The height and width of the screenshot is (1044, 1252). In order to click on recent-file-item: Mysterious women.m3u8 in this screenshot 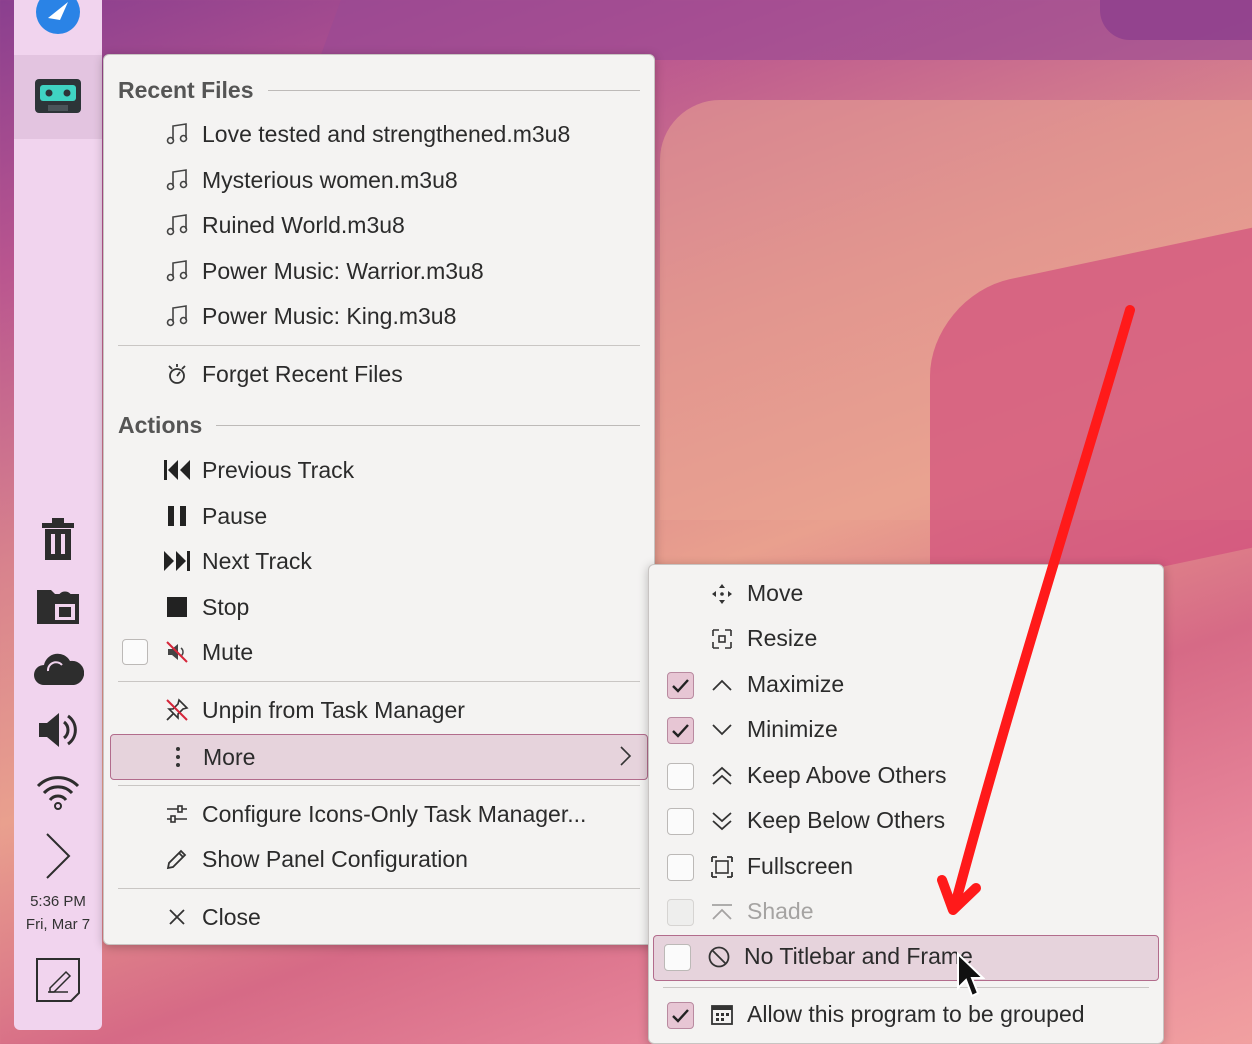, I will do `click(379, 180)`.